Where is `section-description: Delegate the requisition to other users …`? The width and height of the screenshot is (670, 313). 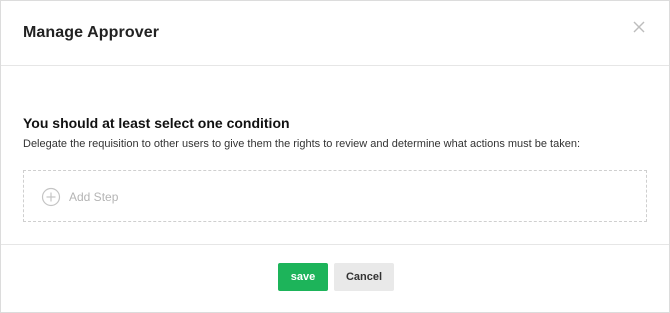
section-description: Delegate the requisition to other users … is located at coordinates (302, 144).